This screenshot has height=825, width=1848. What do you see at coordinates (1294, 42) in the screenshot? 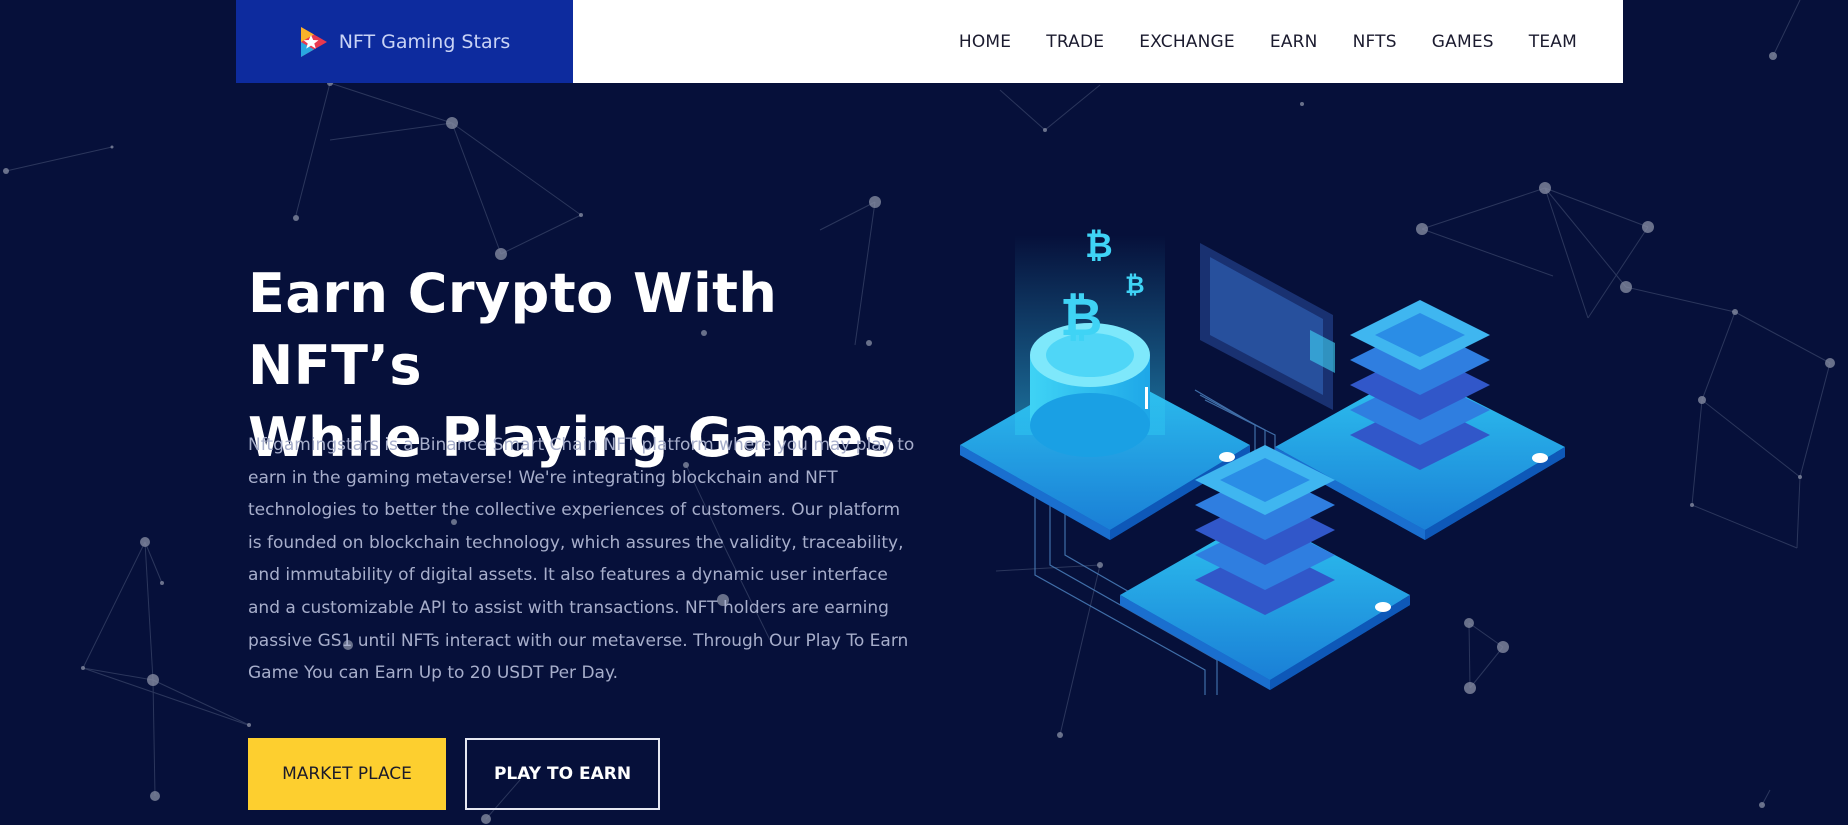
I see `nav-item-earn: EARN` at bounding box center [1294, 42].